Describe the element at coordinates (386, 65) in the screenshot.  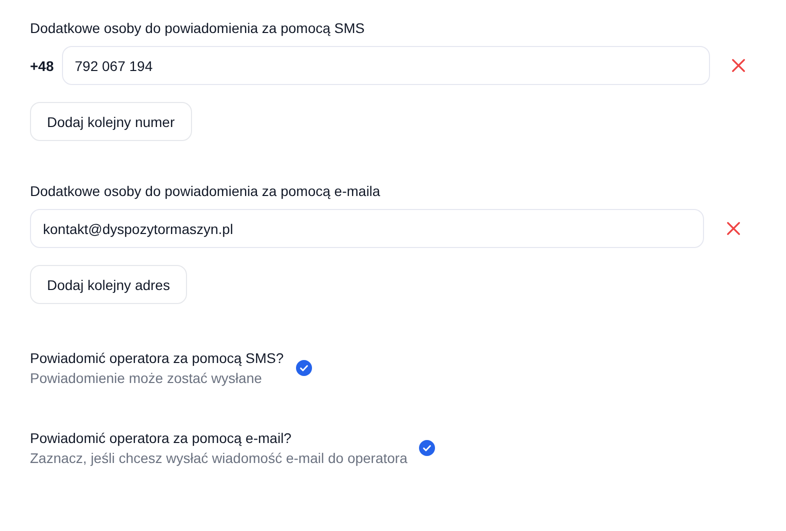
I see `input-field: 792 067 194` at that location.